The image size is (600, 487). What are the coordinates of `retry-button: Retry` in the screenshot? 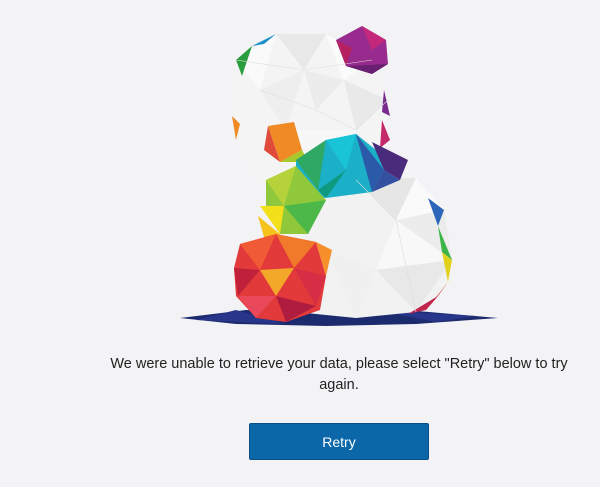 It's located at (339, 441).